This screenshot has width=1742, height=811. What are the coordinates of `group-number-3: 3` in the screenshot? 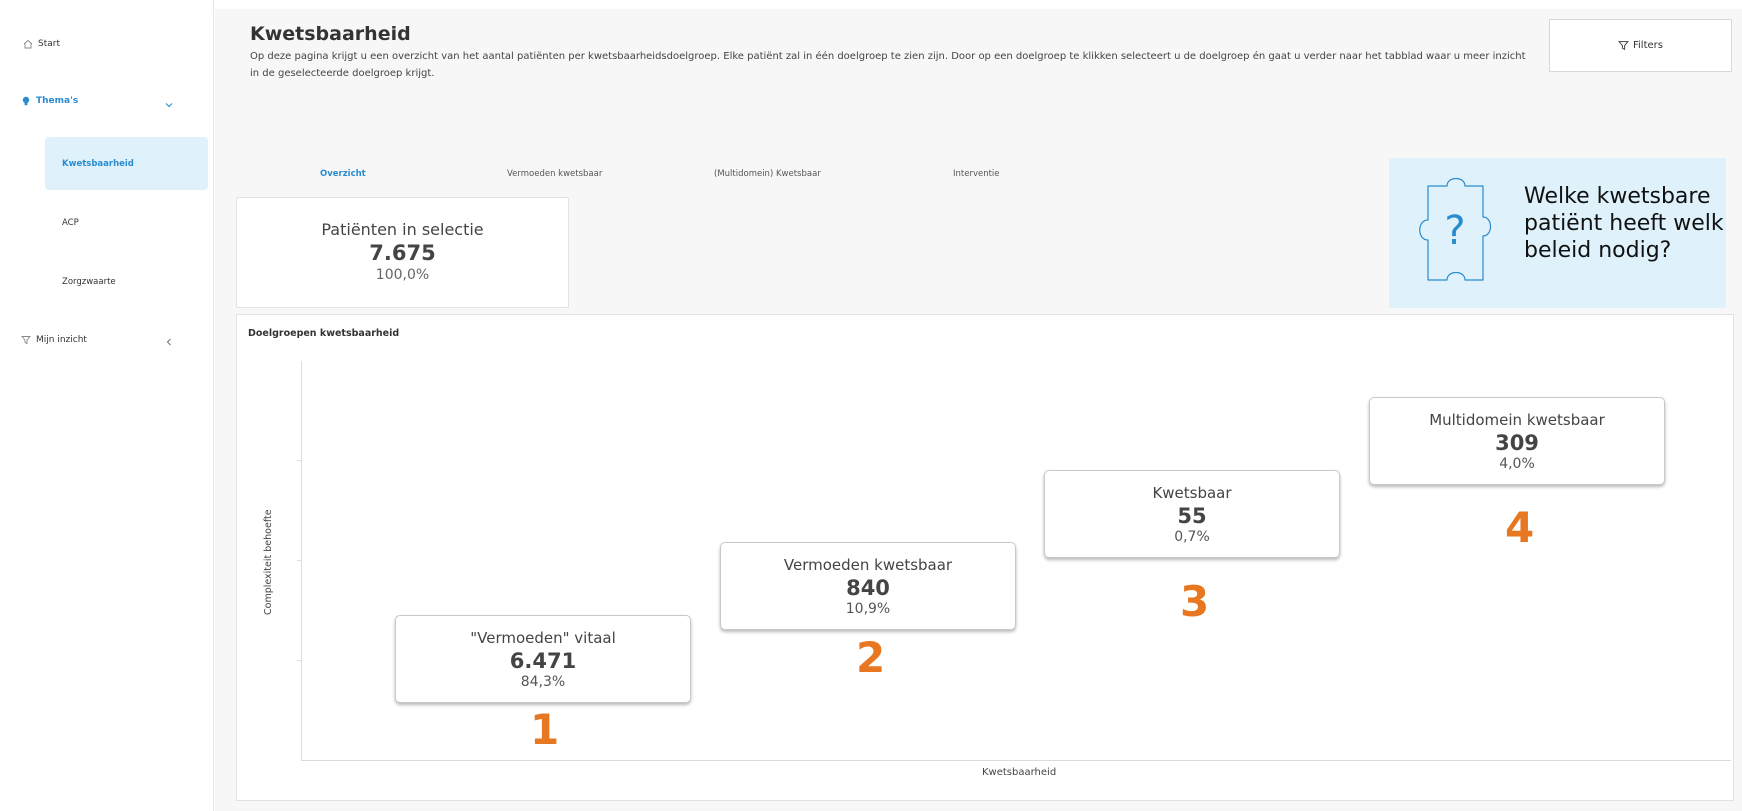 It's located at (1195, 601).